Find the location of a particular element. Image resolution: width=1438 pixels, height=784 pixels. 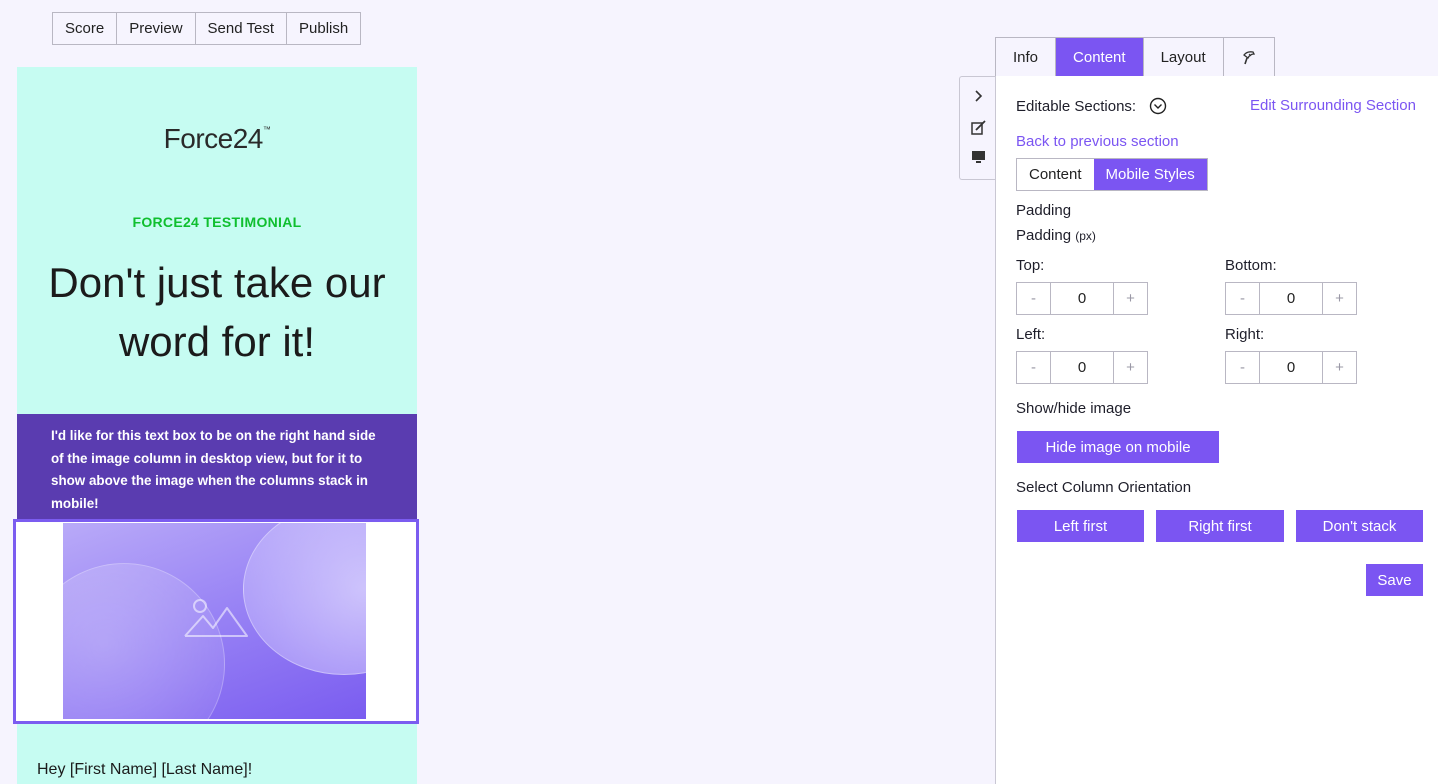

padding-right-input: 0 is located at coordinates (1291, 367).